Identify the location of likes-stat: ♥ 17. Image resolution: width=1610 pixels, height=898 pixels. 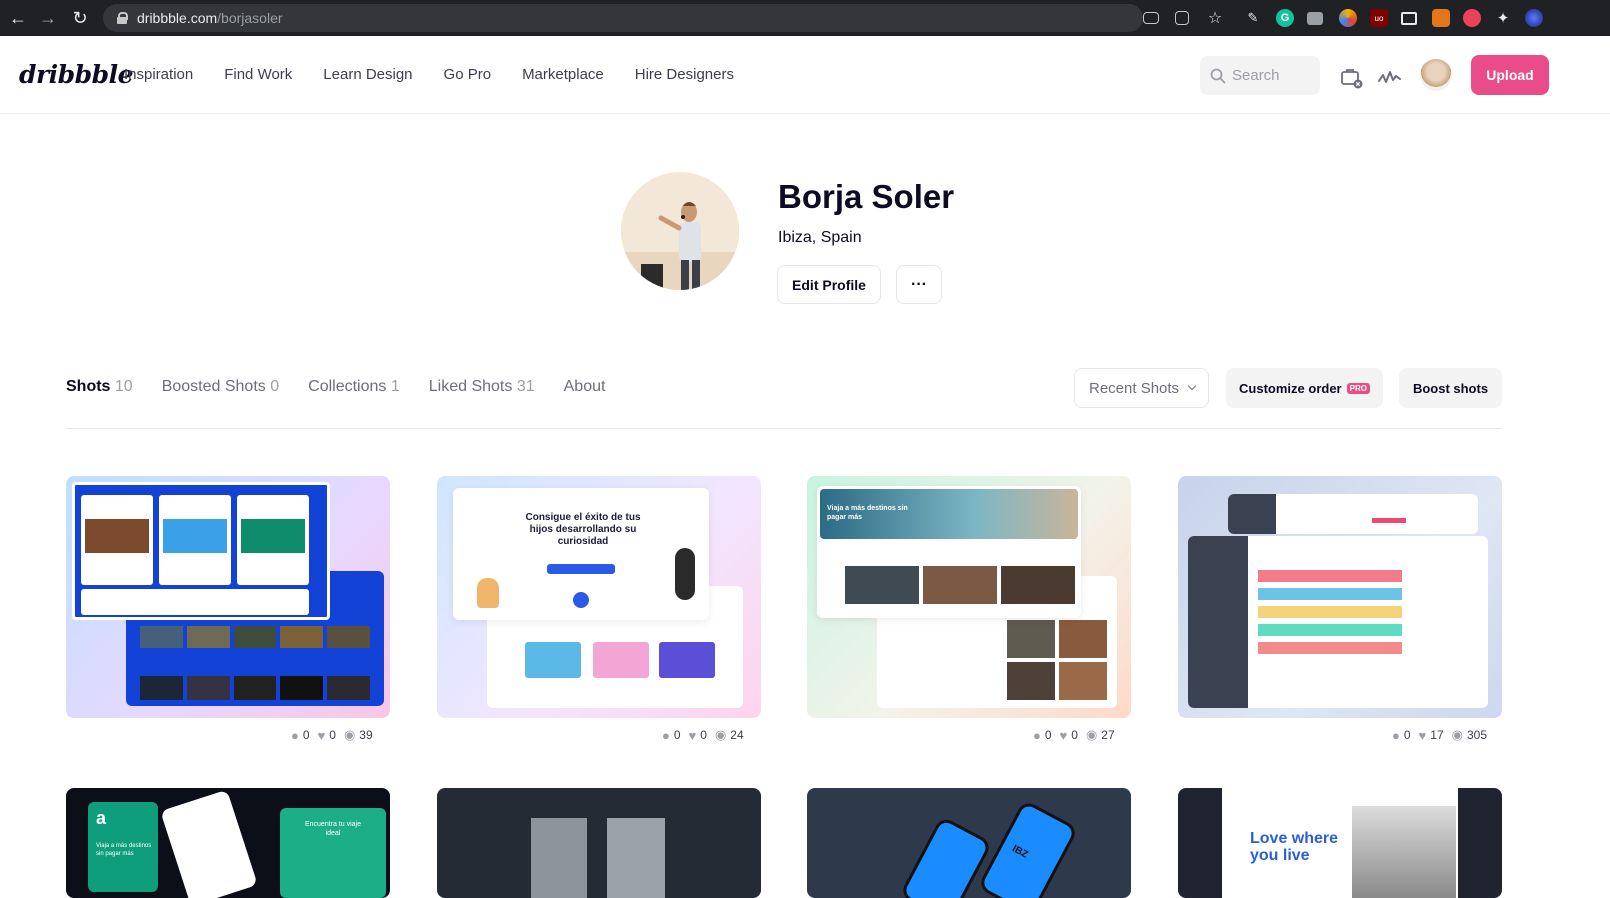
(1431, 735).